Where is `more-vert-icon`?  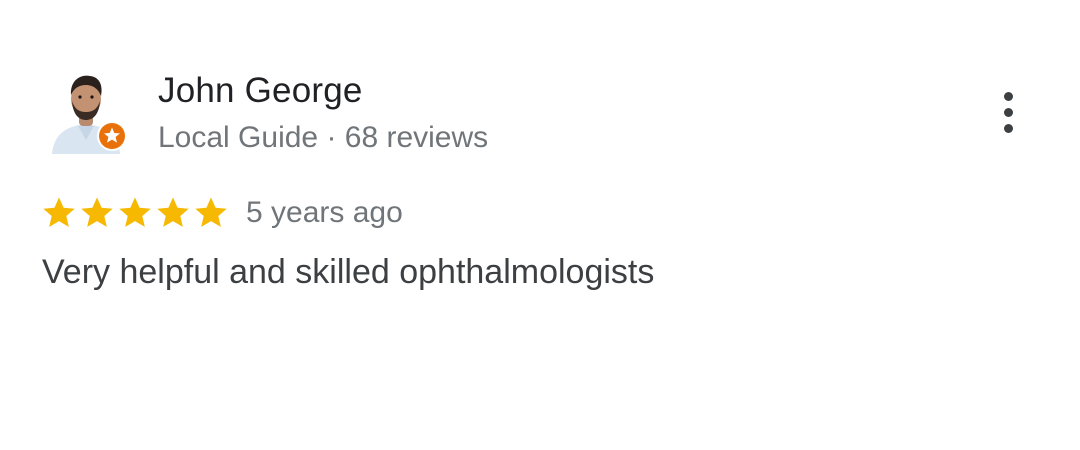 more-vert-icon is located at coordinates (1008, 96).